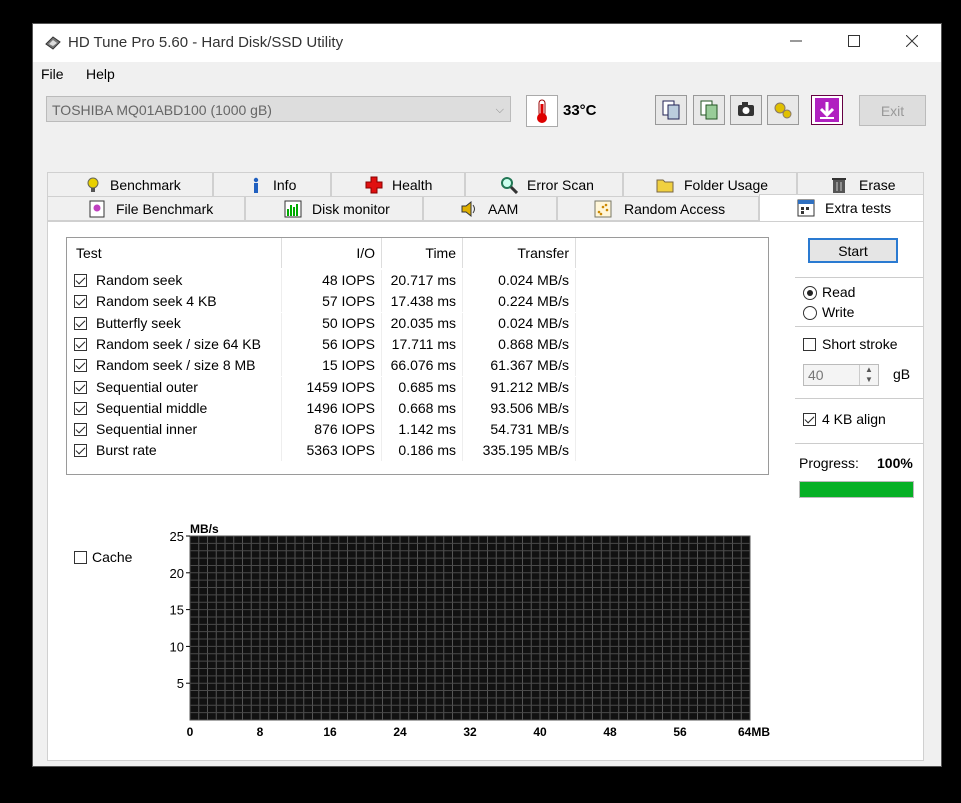 The image size is (961, 803). Describe the element at coordinates (809, 419) in the screenshot. I see `align-checkbox` at that location.